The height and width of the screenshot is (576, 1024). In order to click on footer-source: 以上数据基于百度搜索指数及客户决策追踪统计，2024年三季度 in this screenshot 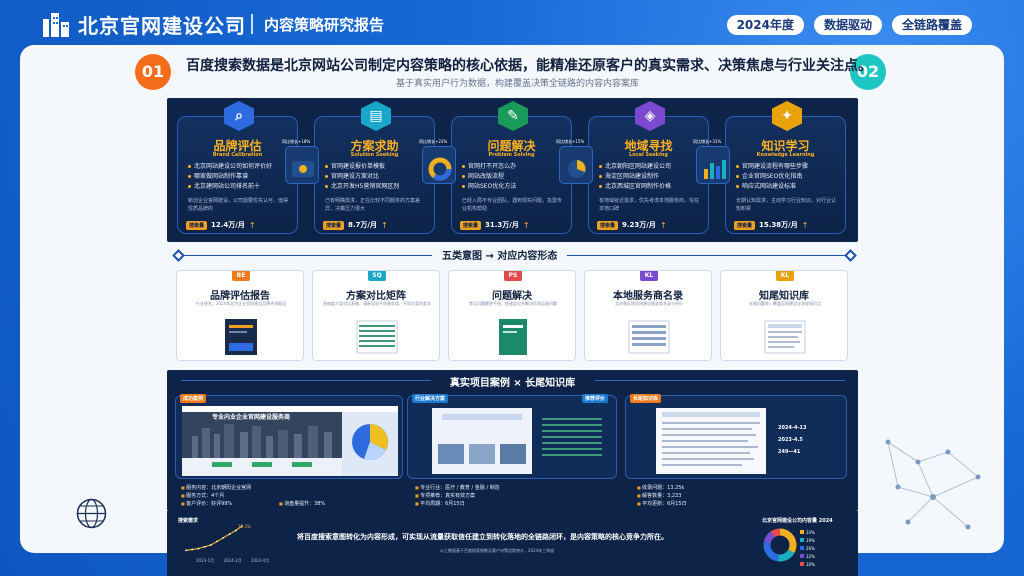, I will do `click(497, 550)`.